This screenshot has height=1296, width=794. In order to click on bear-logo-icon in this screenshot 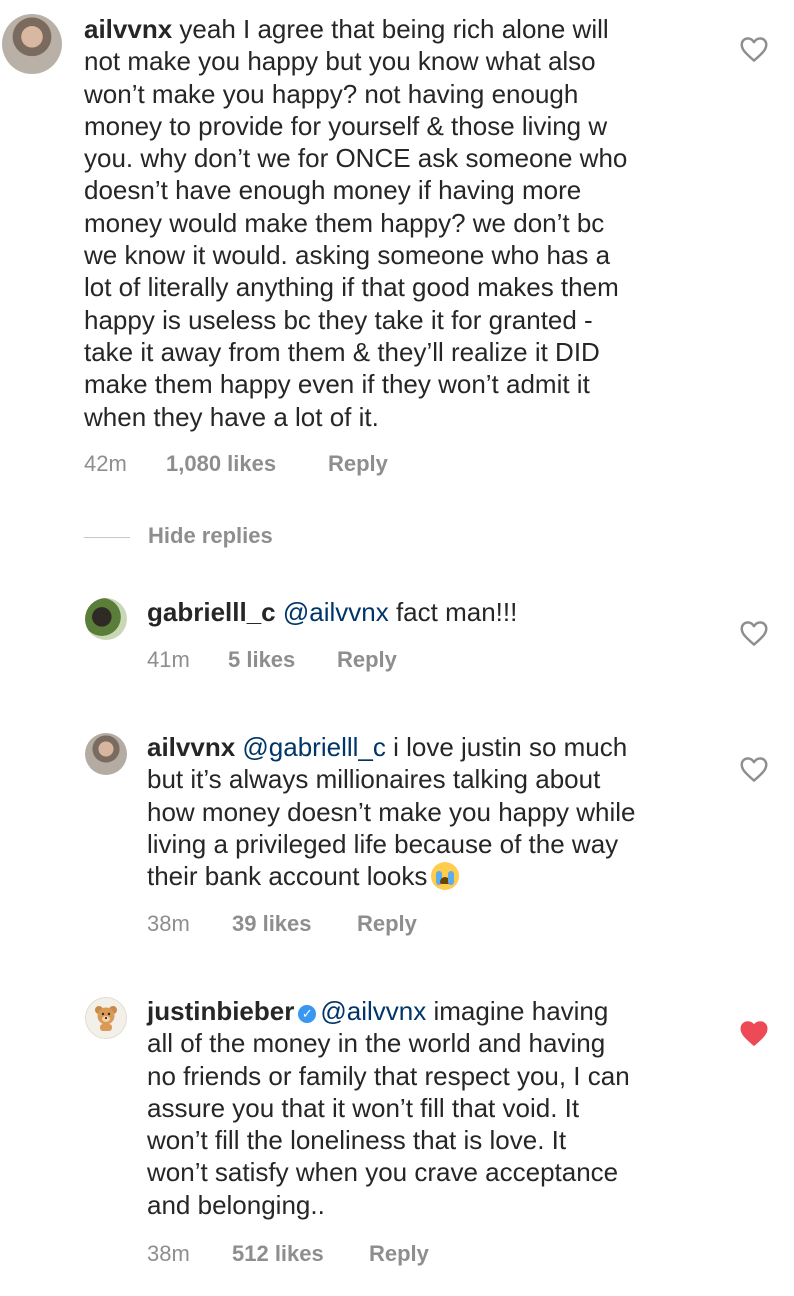, I will do `click(106, 1018)`.